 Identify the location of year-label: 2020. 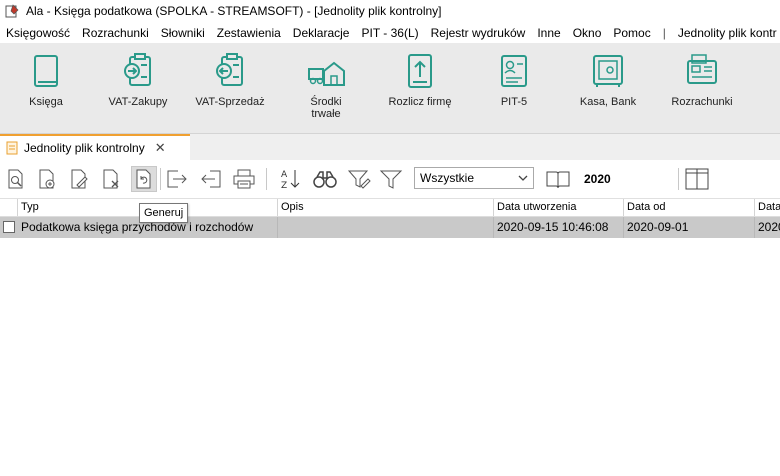
(597, 179).